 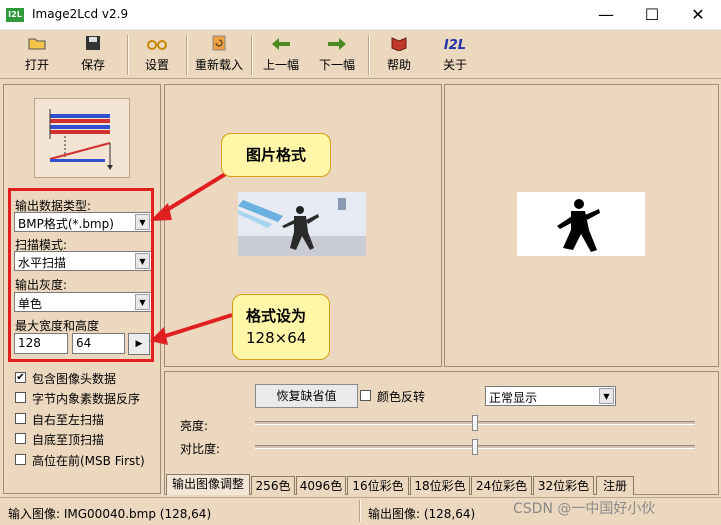 What do you see at coordinates (192, 256) in the screenshot?
I see `annotation-arrows` at bounding box center [192, 256].